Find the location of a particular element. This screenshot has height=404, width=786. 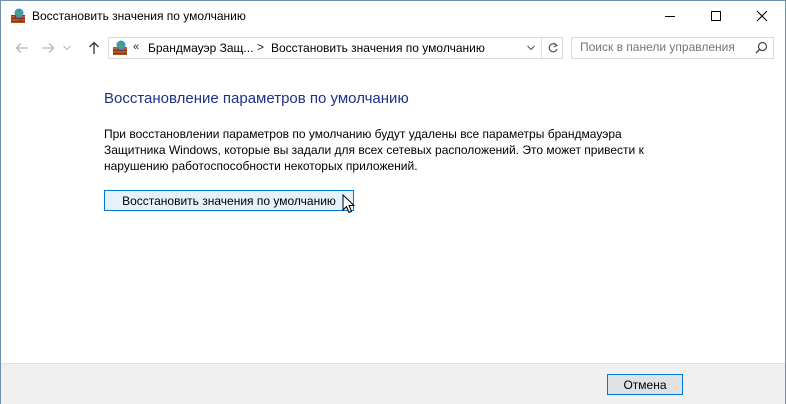

cancel-button: Отмена is located at coordinates (645, 384).